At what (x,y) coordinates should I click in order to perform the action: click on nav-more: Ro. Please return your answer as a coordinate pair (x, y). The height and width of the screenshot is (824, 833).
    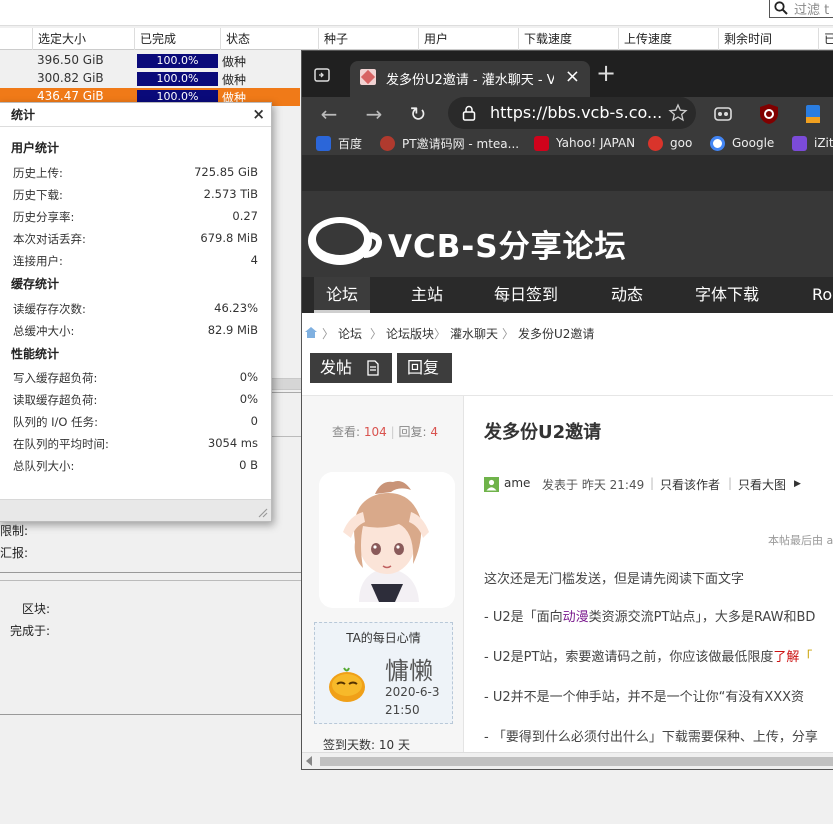
    Looking at the image, I should click on (822, 295).